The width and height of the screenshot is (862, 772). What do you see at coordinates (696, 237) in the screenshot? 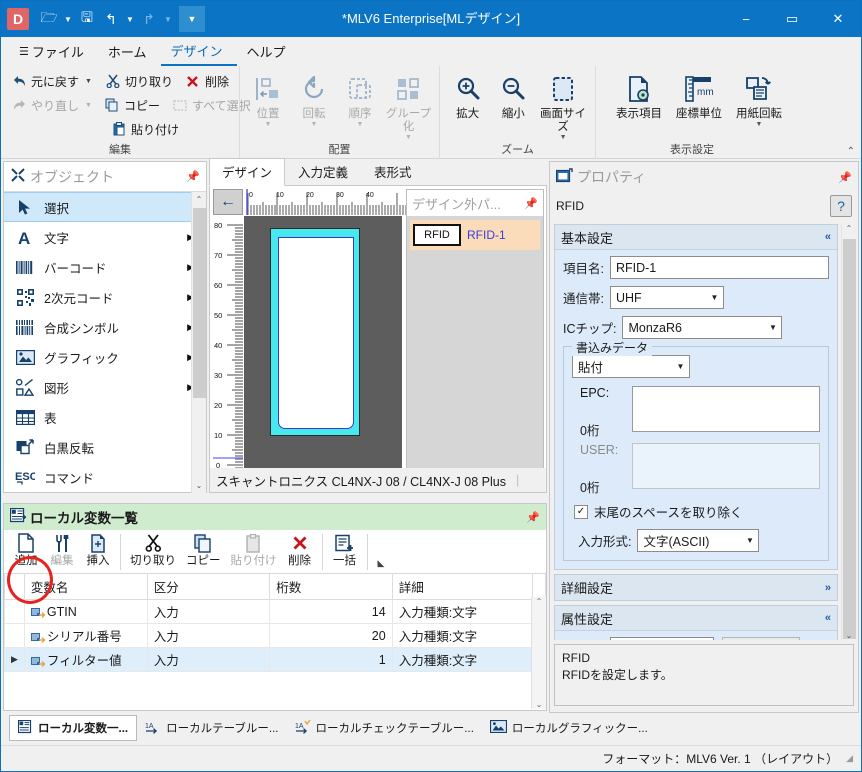
I see `section-basic-header: 基本設定 «` at bounding box center [696, 237].